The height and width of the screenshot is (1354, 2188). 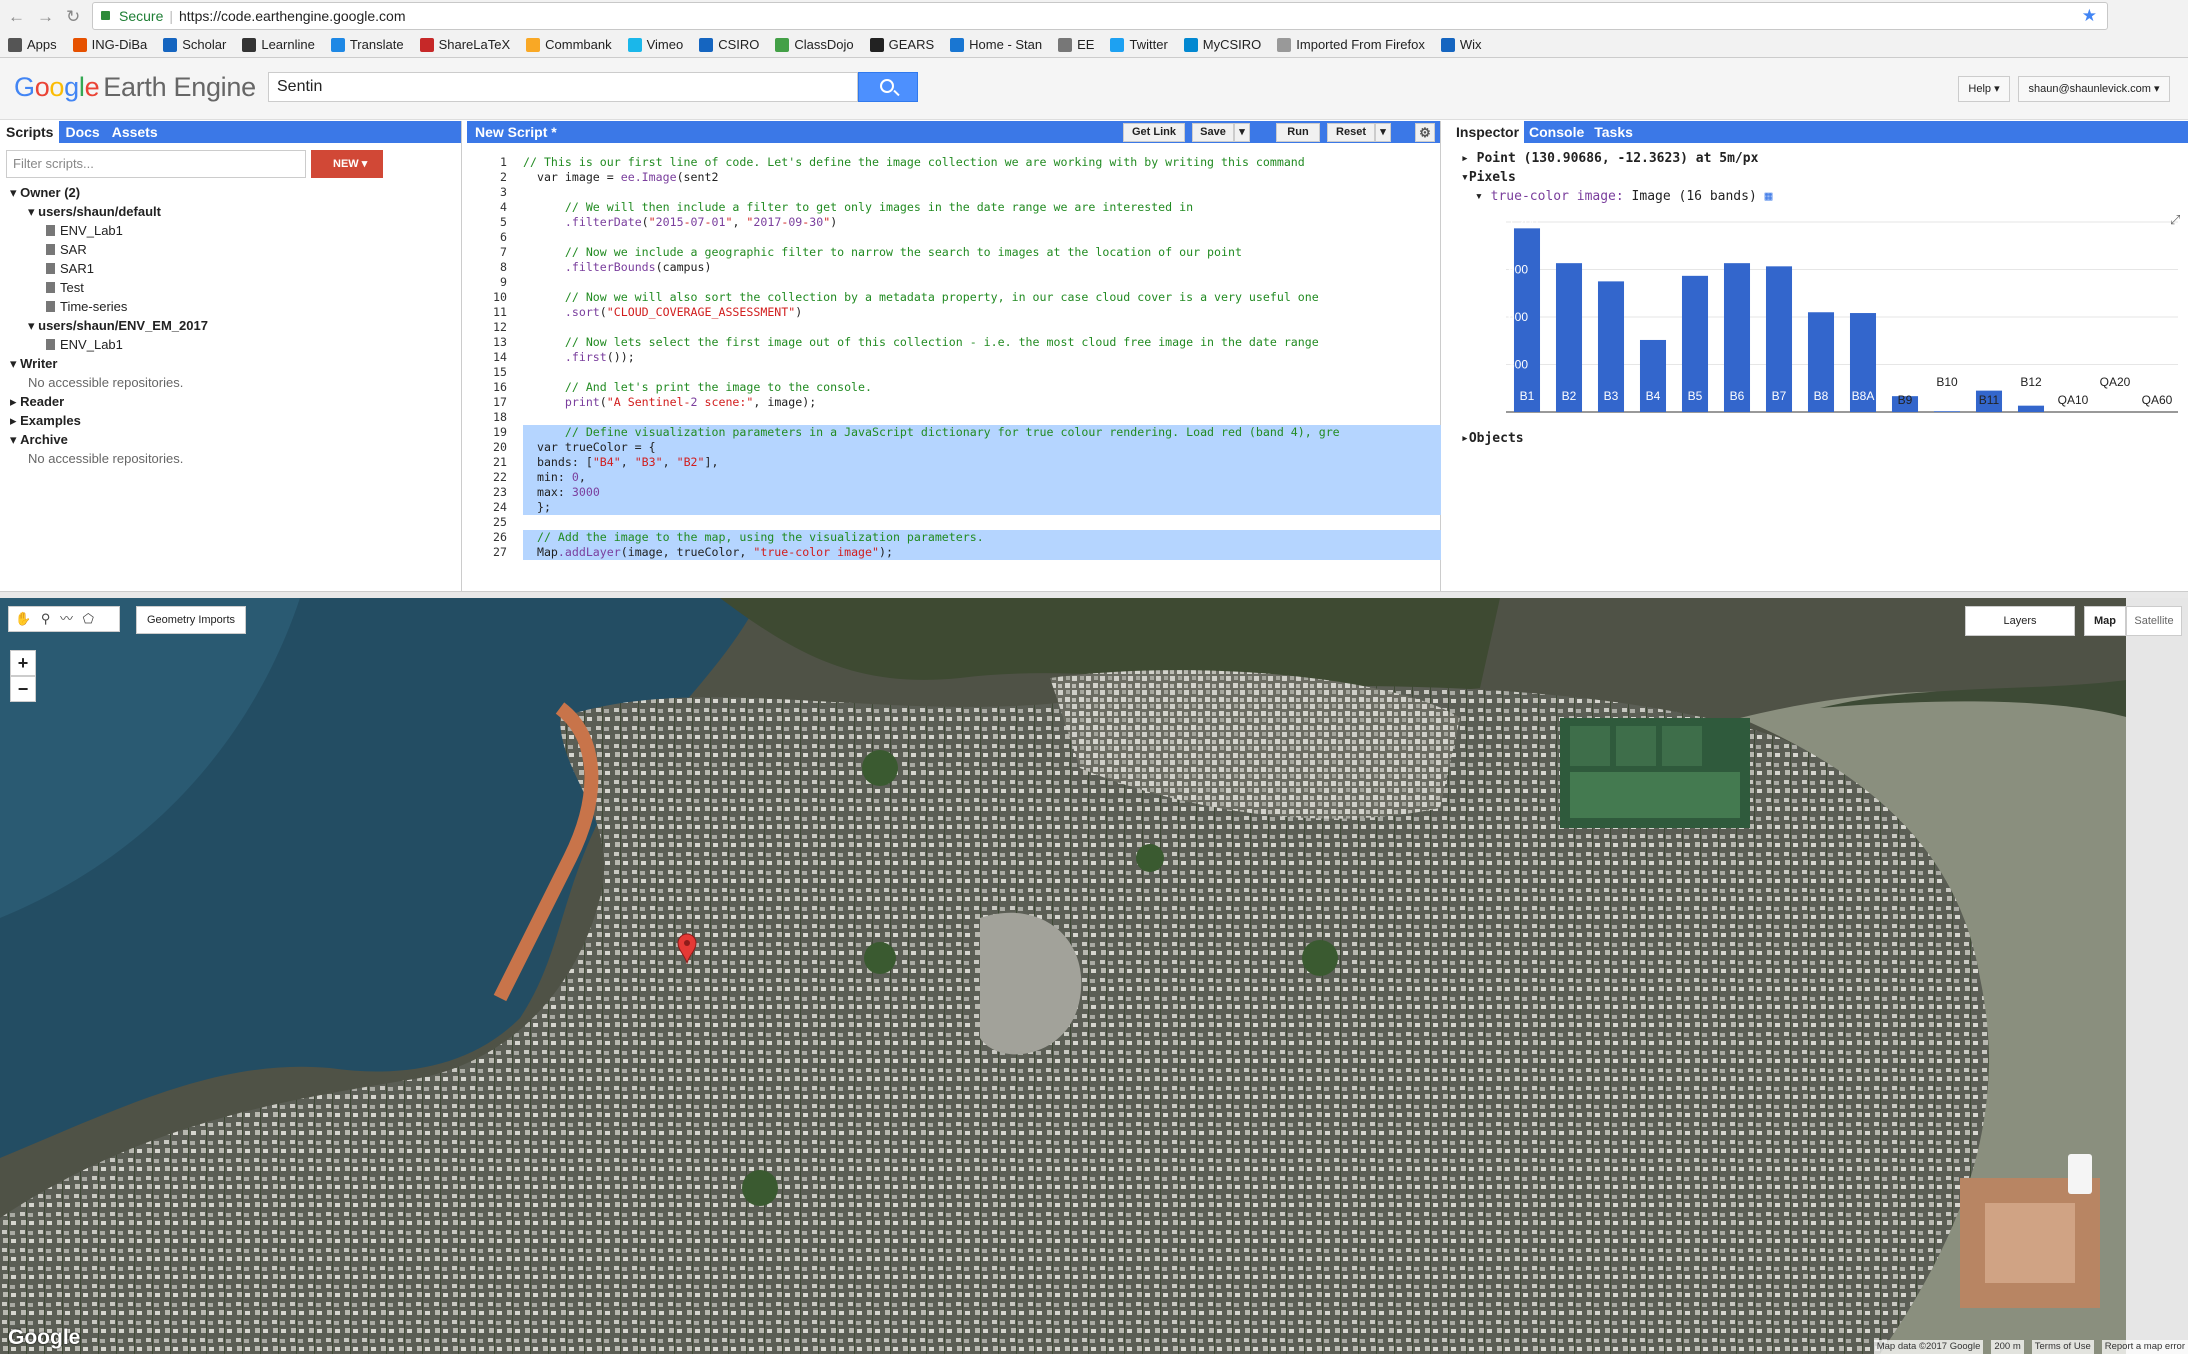 What do you see at coordinates (2154, 621) in the screenshot?
I see `map-type-satellite-button: Satellite` at bounding box center [2154, 621].